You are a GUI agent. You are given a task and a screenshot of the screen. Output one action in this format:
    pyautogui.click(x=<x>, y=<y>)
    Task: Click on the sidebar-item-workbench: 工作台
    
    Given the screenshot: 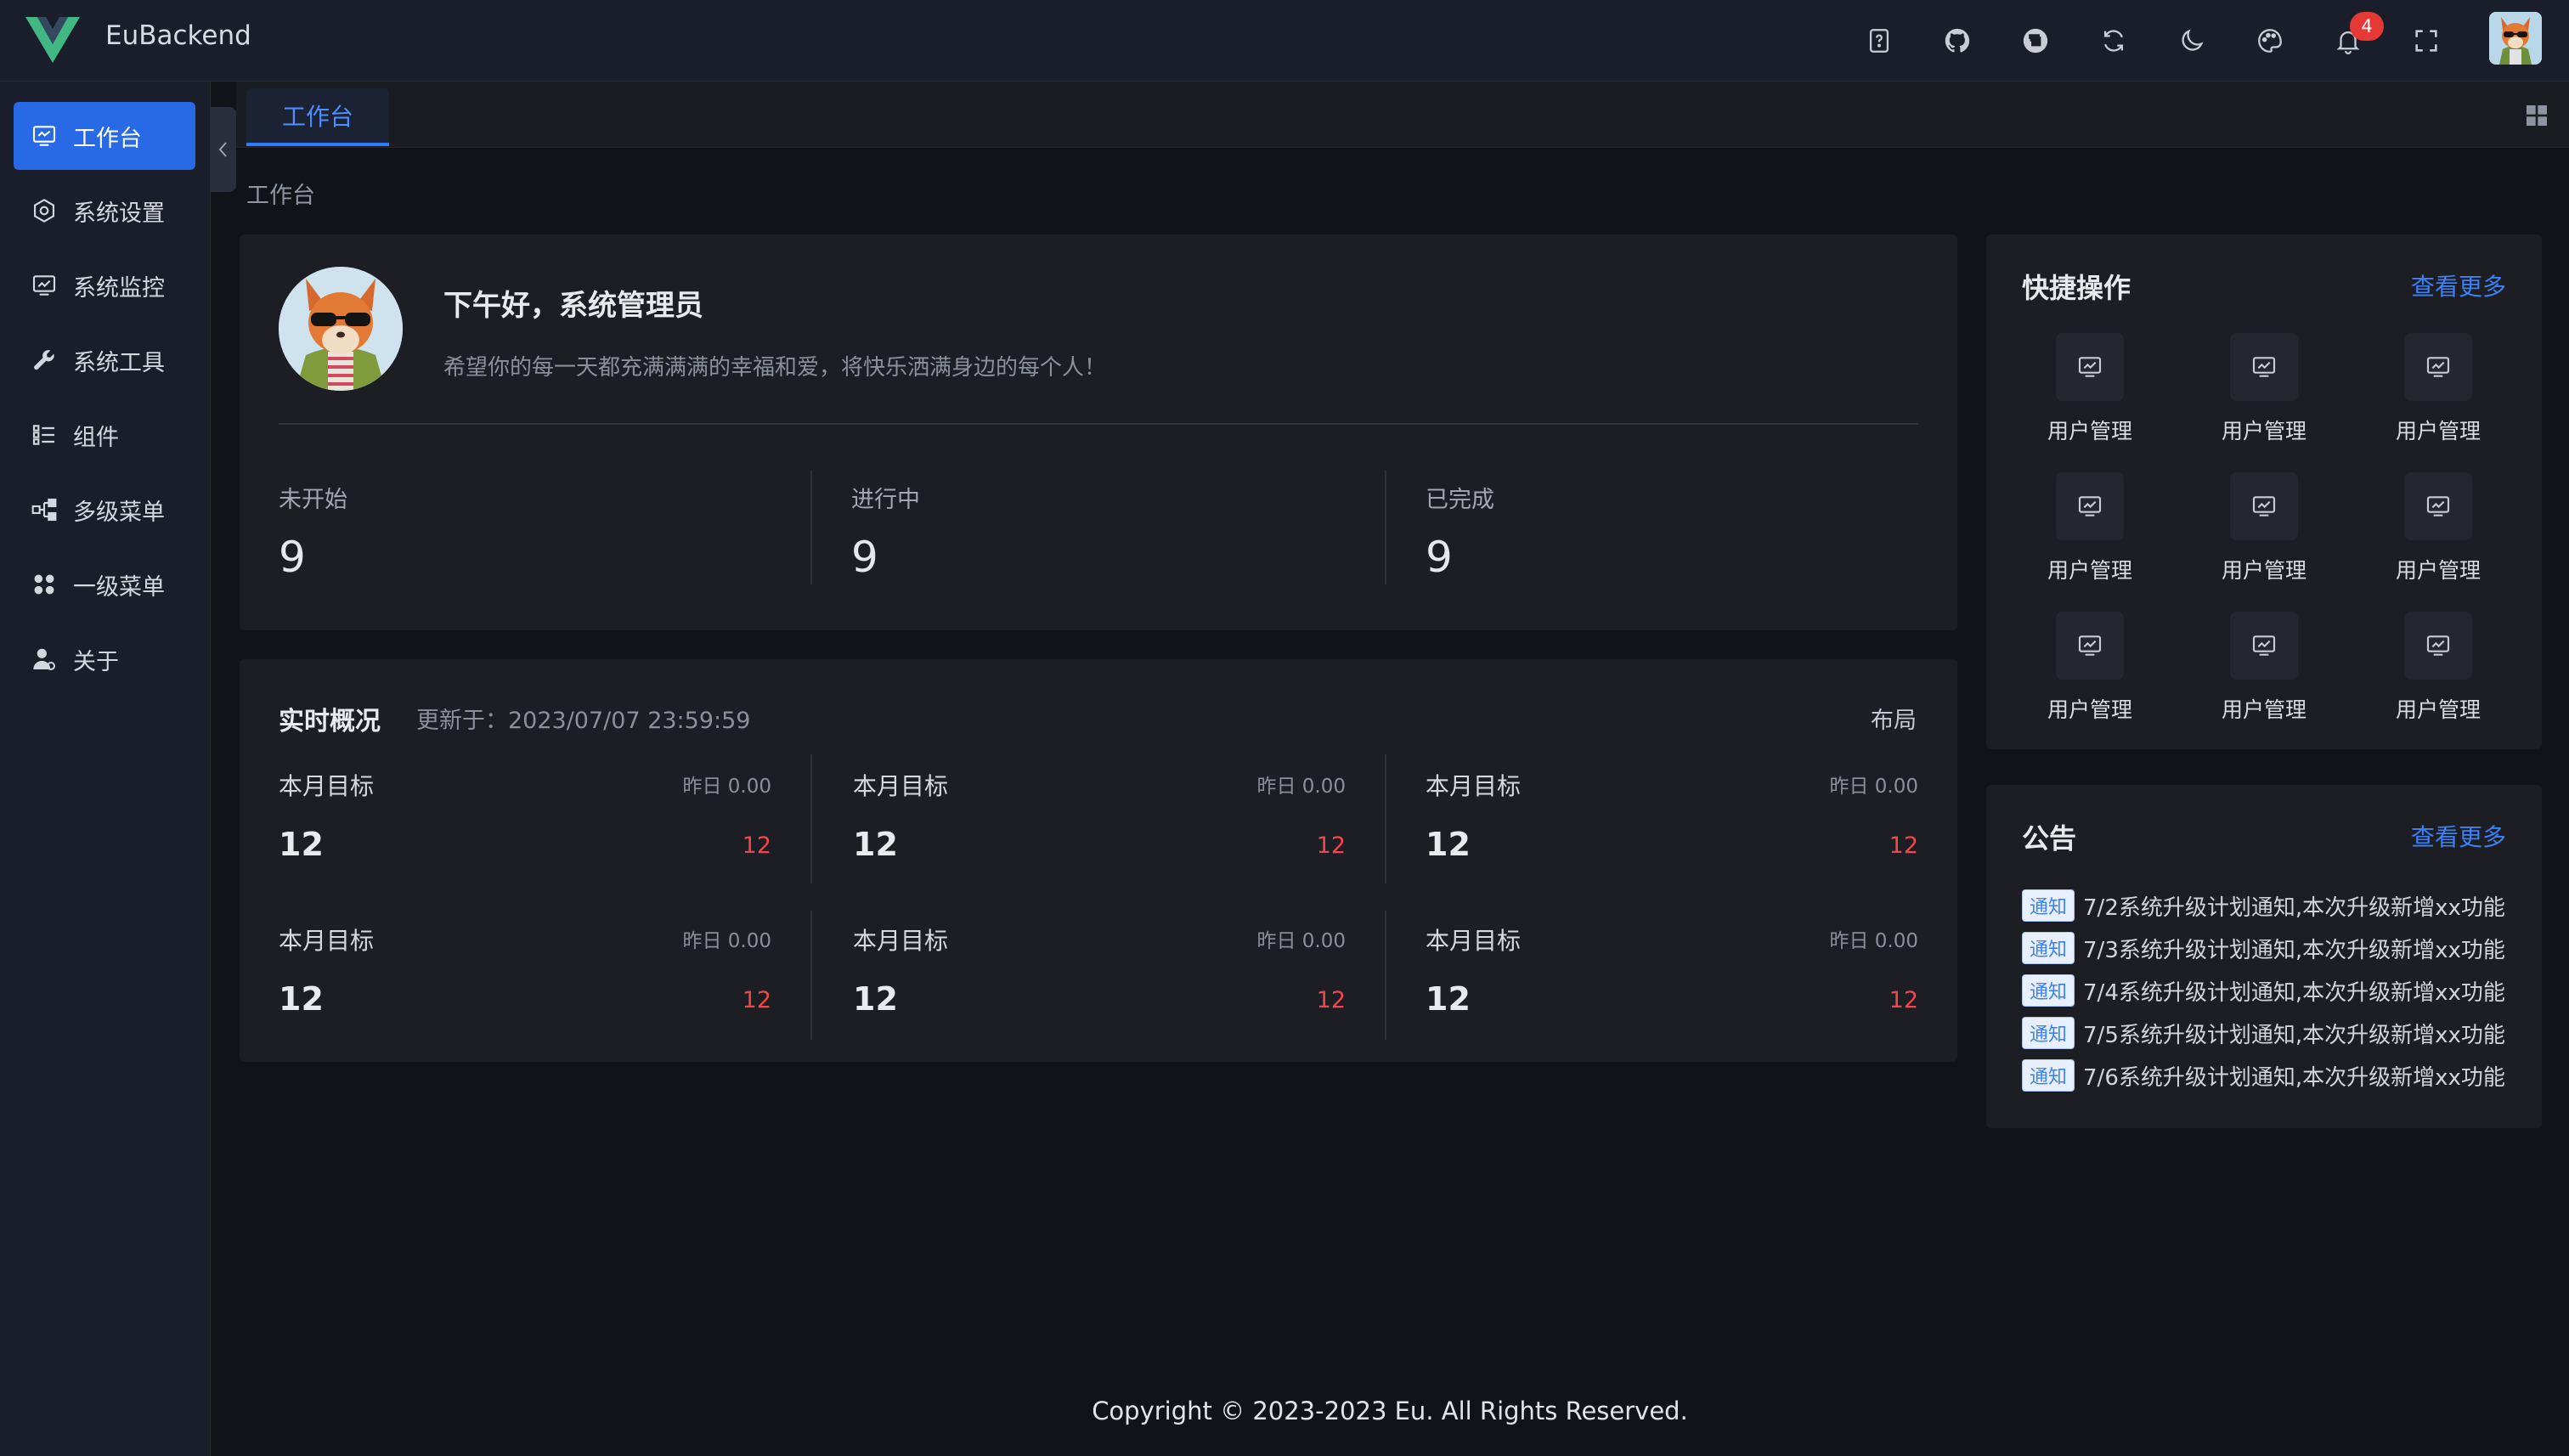 What is the action you would take?
    pyautogui.click(x=105, y=136)
    